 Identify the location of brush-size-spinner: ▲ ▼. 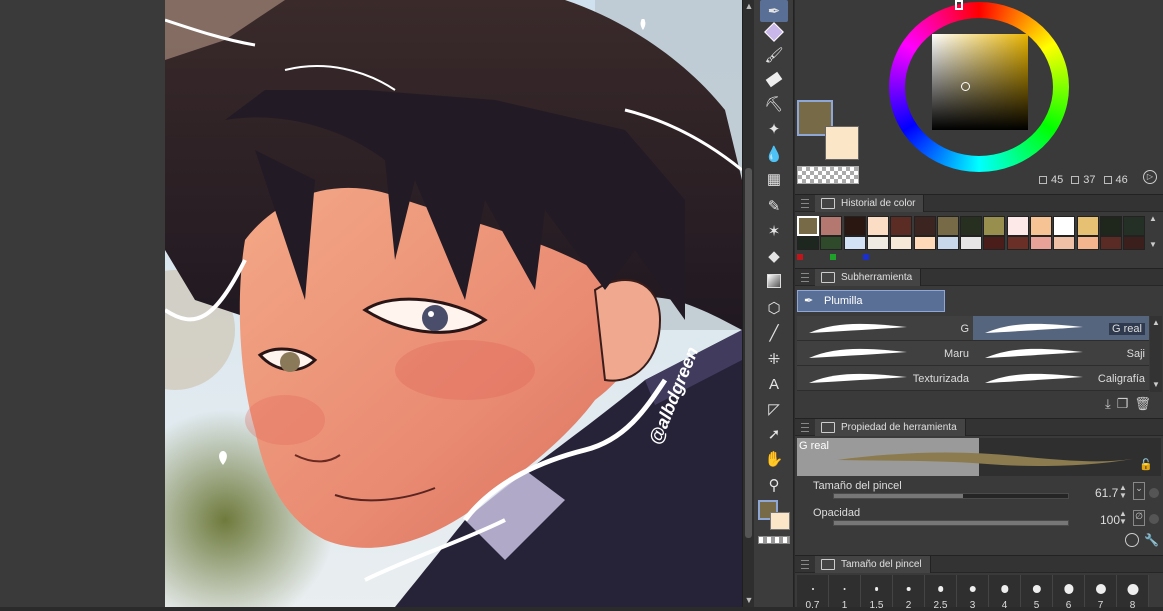
(1123, 492).